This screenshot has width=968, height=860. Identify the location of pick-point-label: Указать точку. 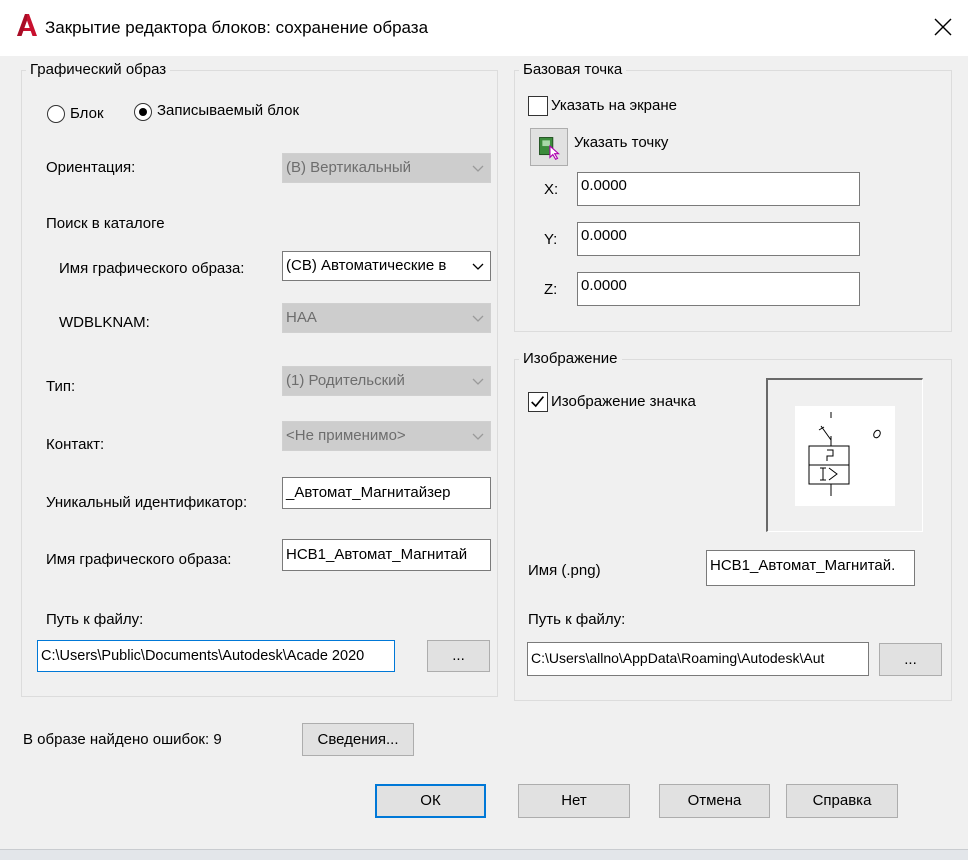
(621, 142).